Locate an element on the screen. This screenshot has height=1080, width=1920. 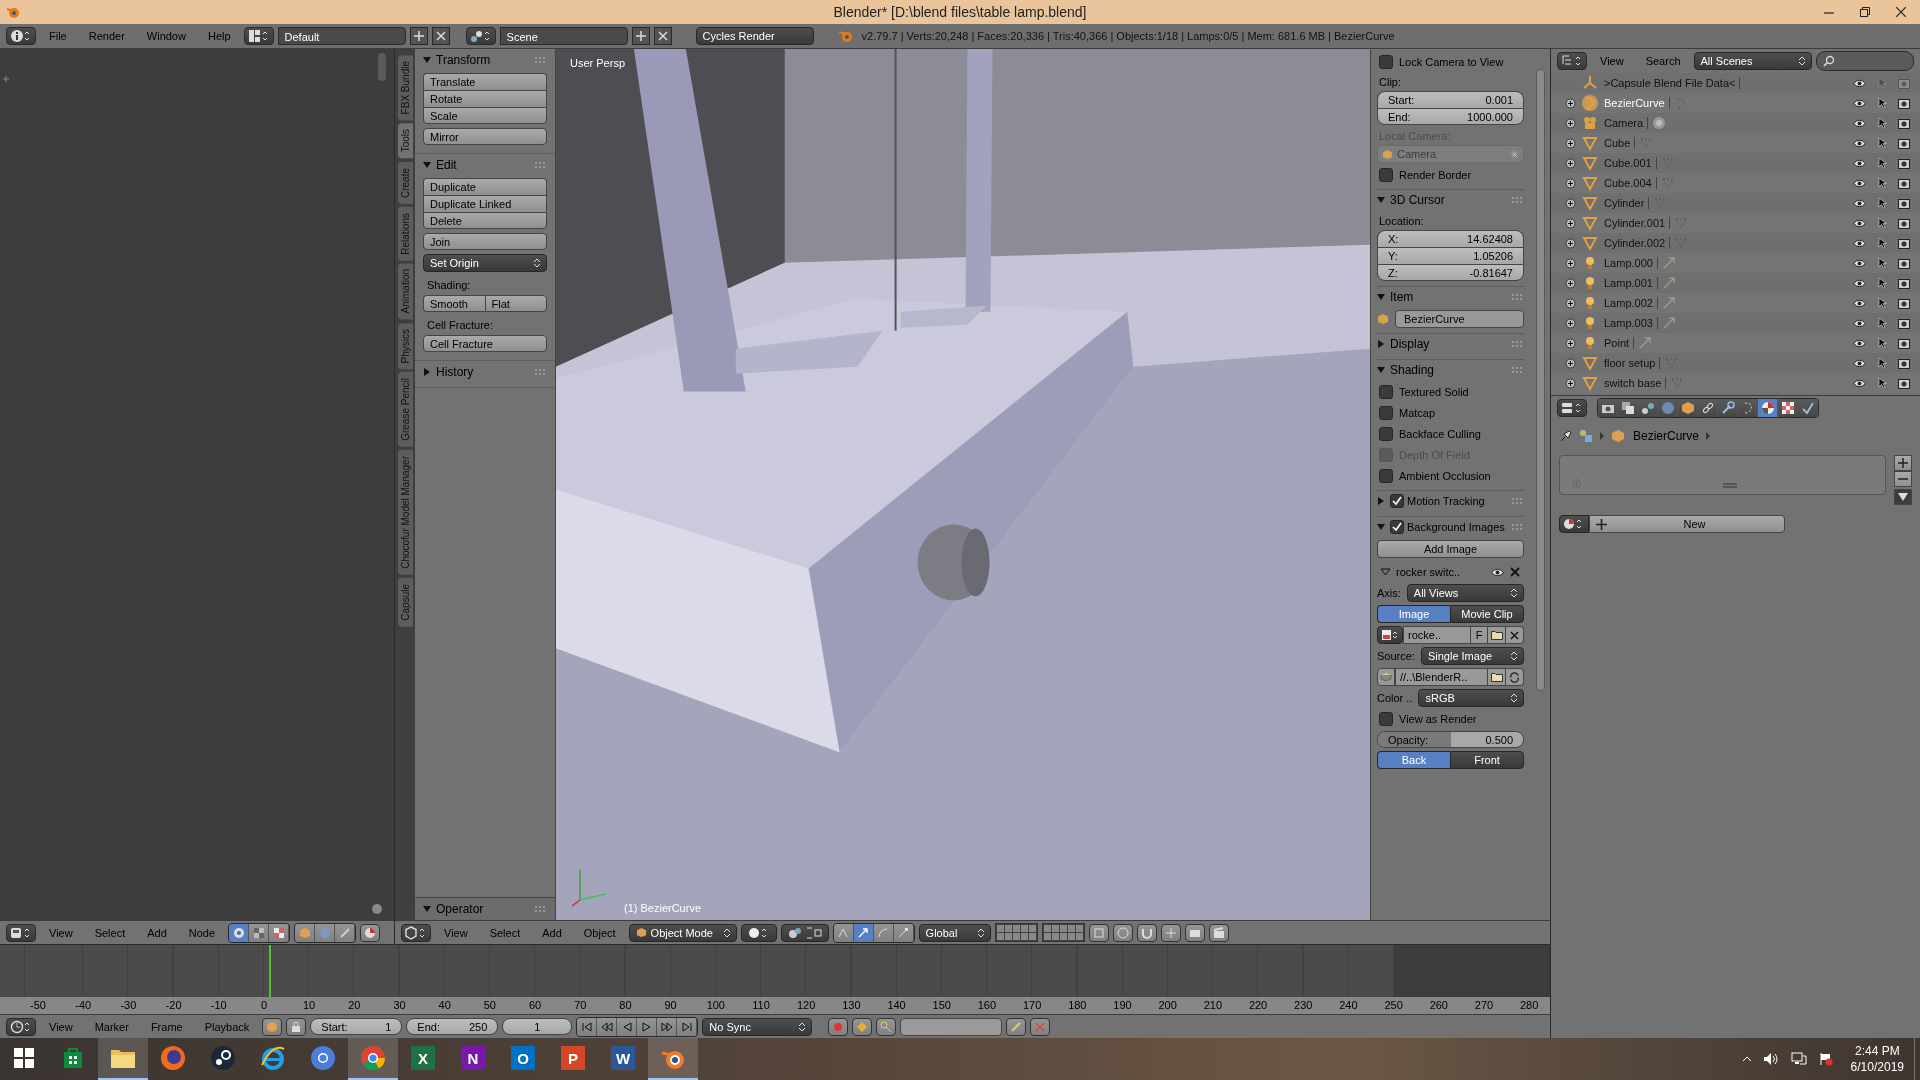
insert-key-icon is located at coordinates (1016, 1026).